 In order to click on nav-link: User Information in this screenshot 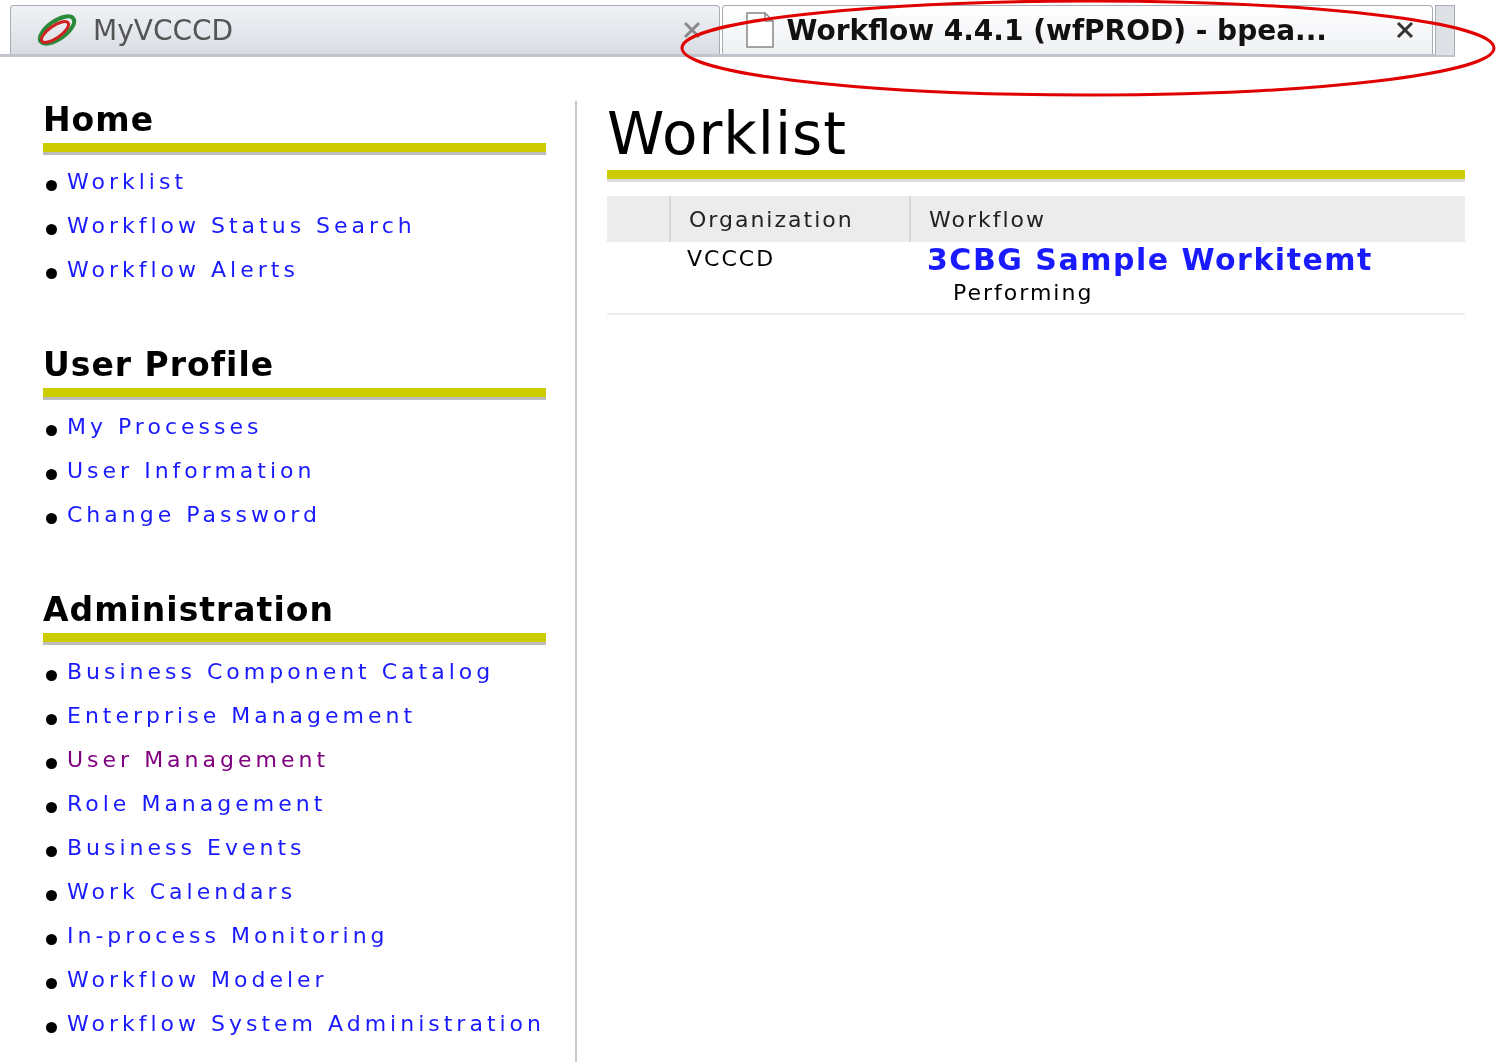, I will do `click(191, 470)`.